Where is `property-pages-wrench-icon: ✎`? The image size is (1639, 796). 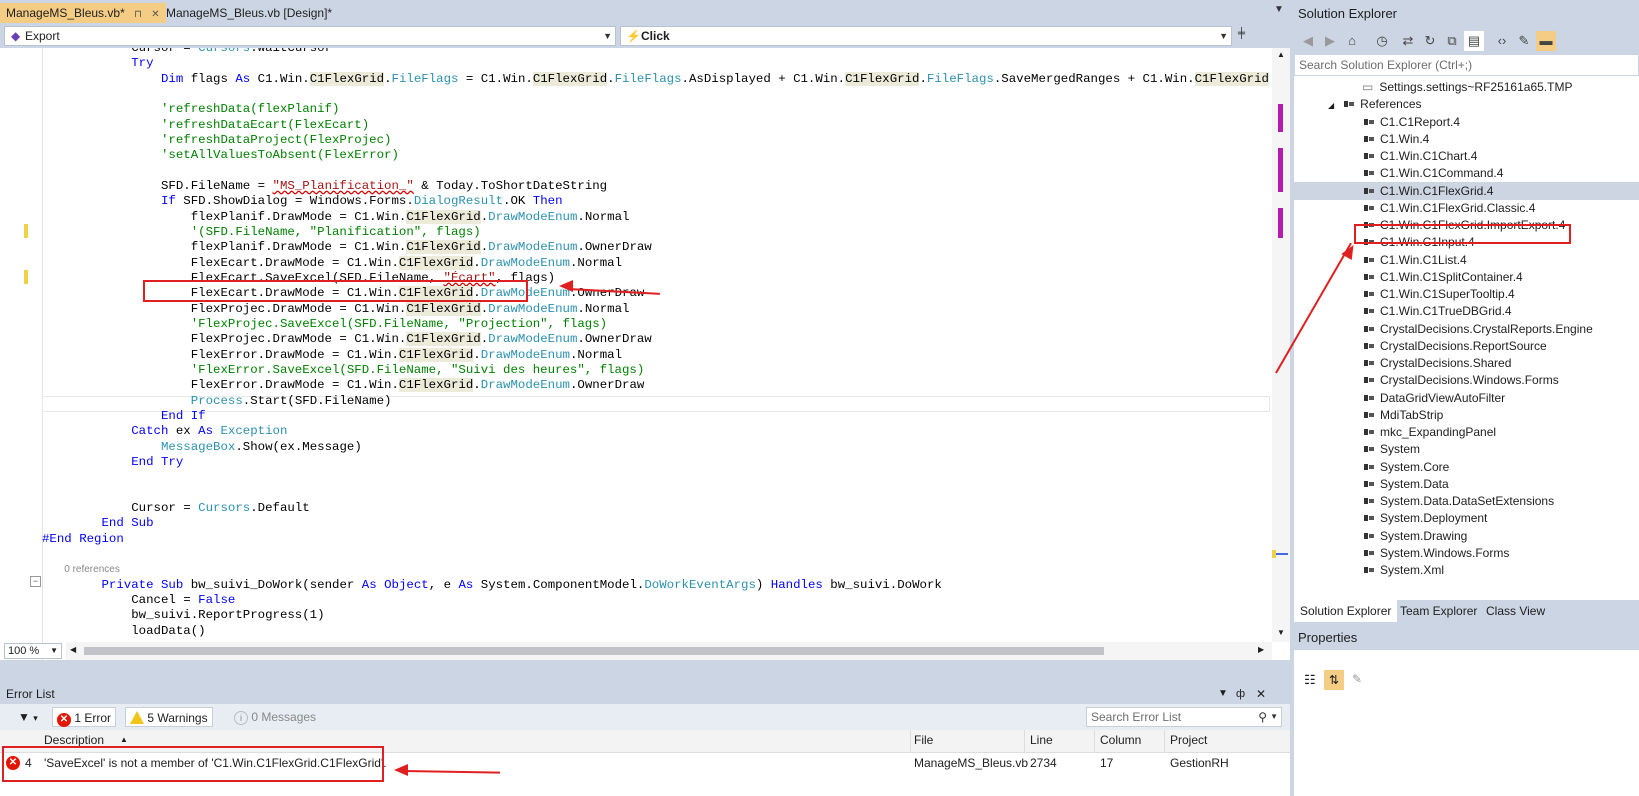 property-pages-wrench-icon: ✎ is located at coordinates (1357, 679).